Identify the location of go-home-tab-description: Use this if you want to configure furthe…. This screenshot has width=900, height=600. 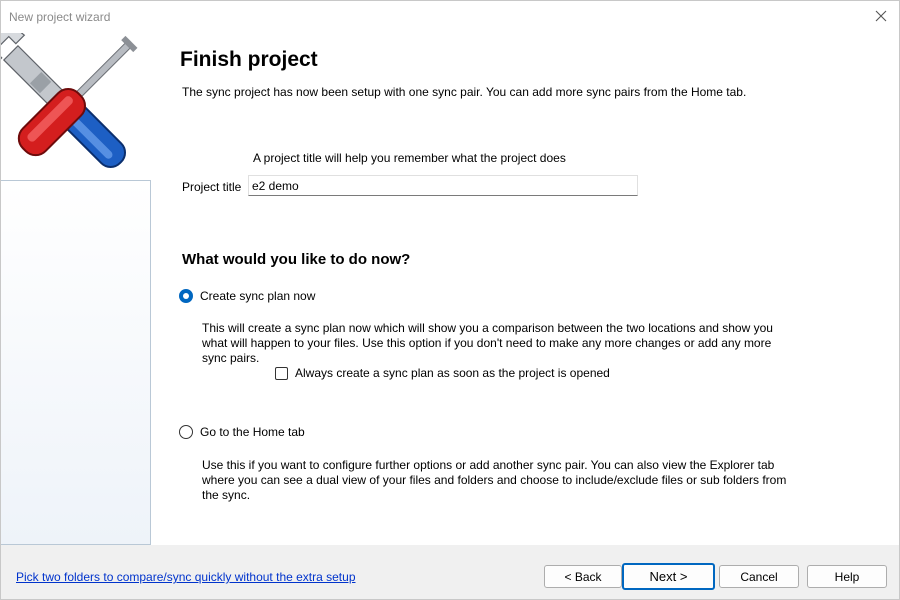
(494, 480).